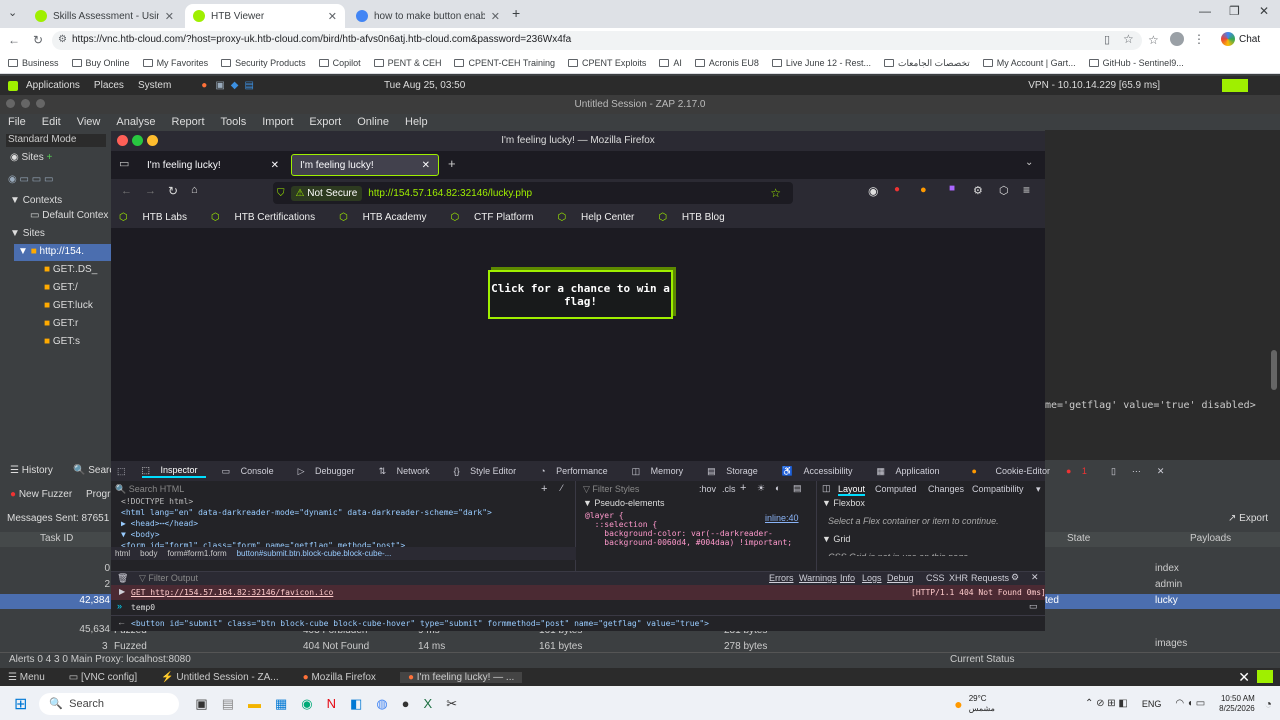  What do you see at coordinates (428, 16) in the screenshot?
I see `chrome-tab-3: how to make button enabled in h ✕` at bounding box center [428, 16].